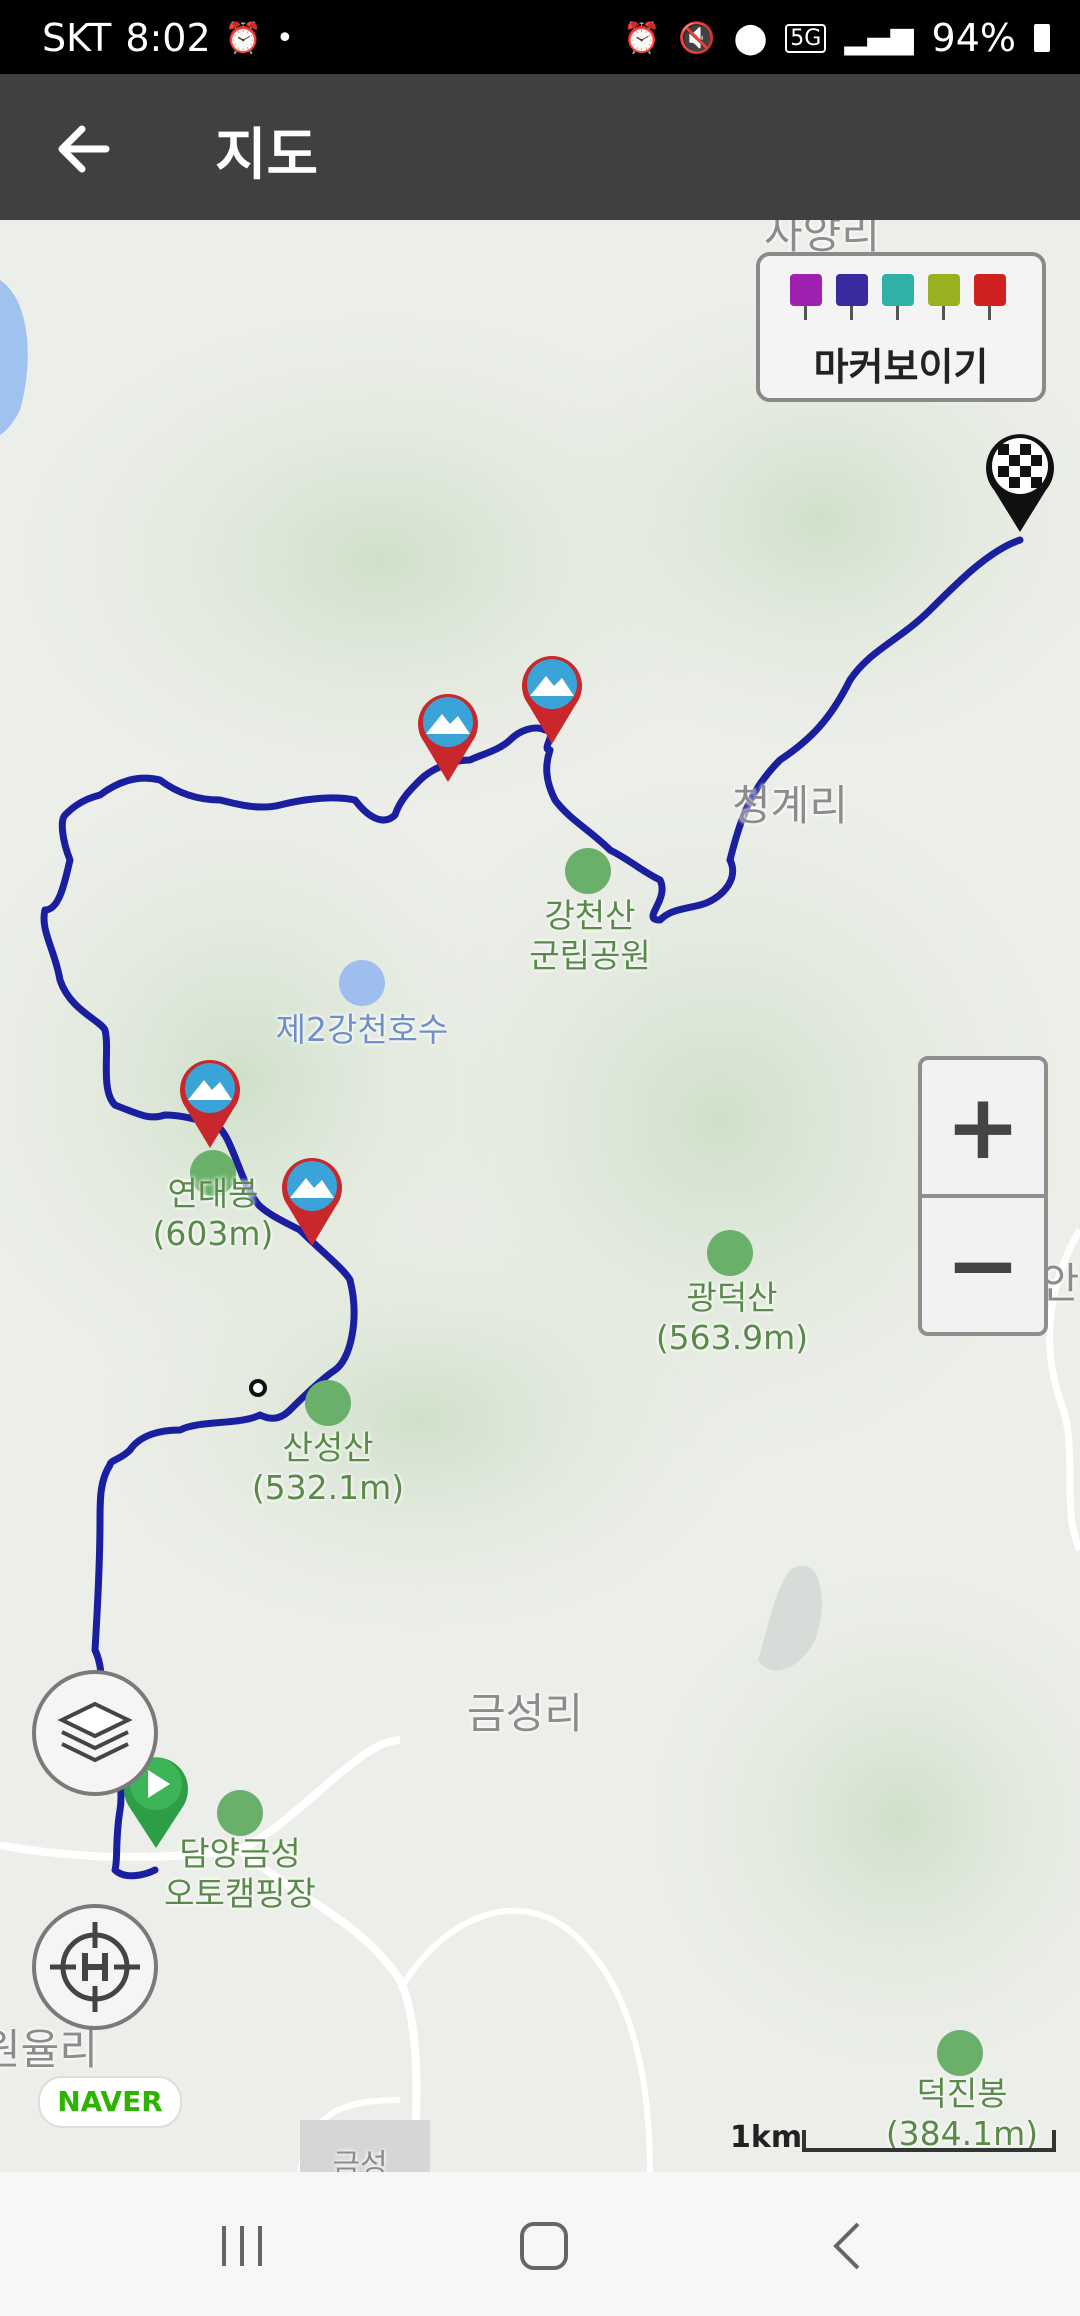  What do you see at coordinates (901, 367) in the screenshot?
I see `marker-toggle-label: 마커보이기` at bounding box center [901, 367].